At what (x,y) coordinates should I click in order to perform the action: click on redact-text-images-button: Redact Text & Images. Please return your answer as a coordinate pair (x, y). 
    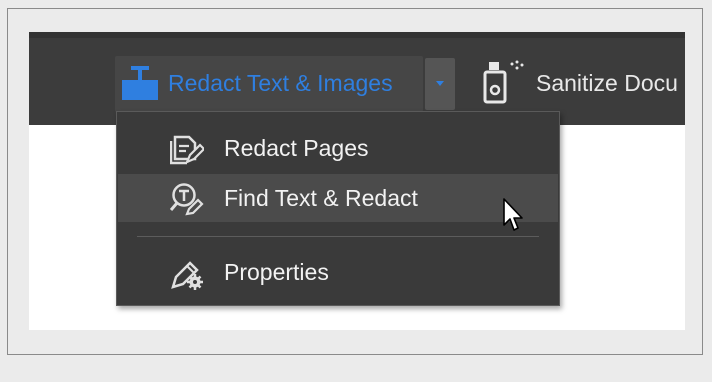
    Looking at the image, I should click on (269, 84).